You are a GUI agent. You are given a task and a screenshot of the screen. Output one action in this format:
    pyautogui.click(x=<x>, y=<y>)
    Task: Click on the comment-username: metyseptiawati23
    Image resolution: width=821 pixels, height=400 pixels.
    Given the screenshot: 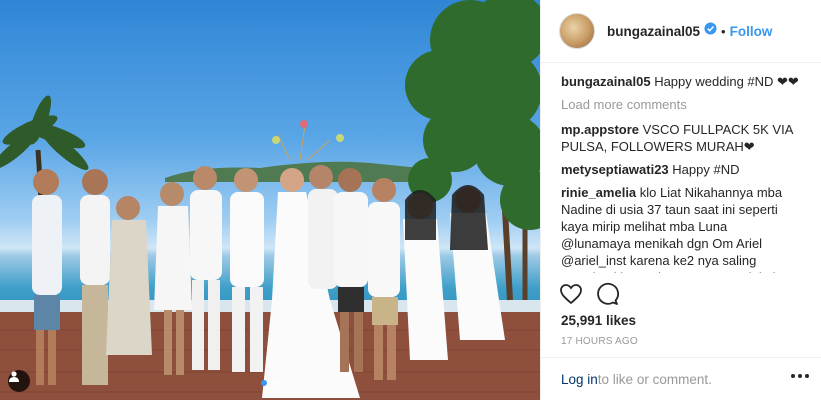 What is the action you would take?
    pyautogui.click(x=615, y=169)
    